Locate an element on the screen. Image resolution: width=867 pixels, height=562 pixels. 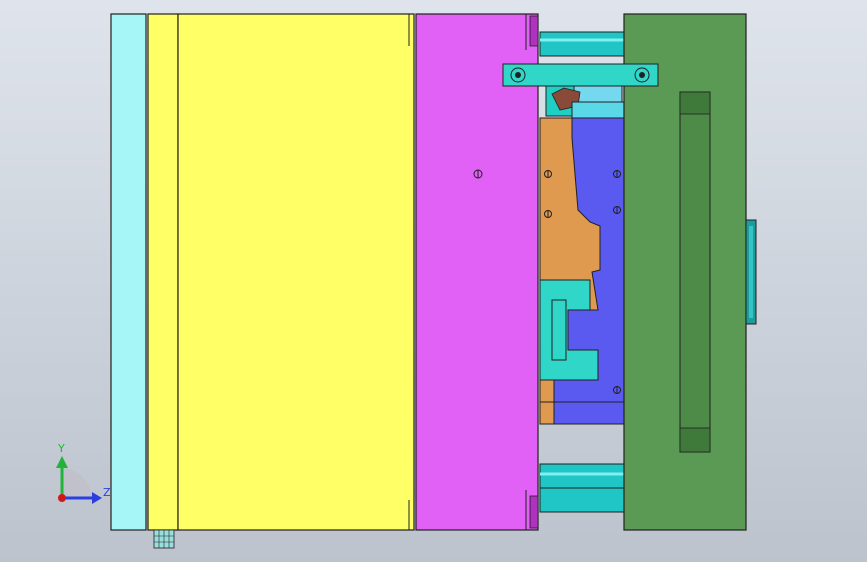
strap-bar is located at coordinates (580, 75).